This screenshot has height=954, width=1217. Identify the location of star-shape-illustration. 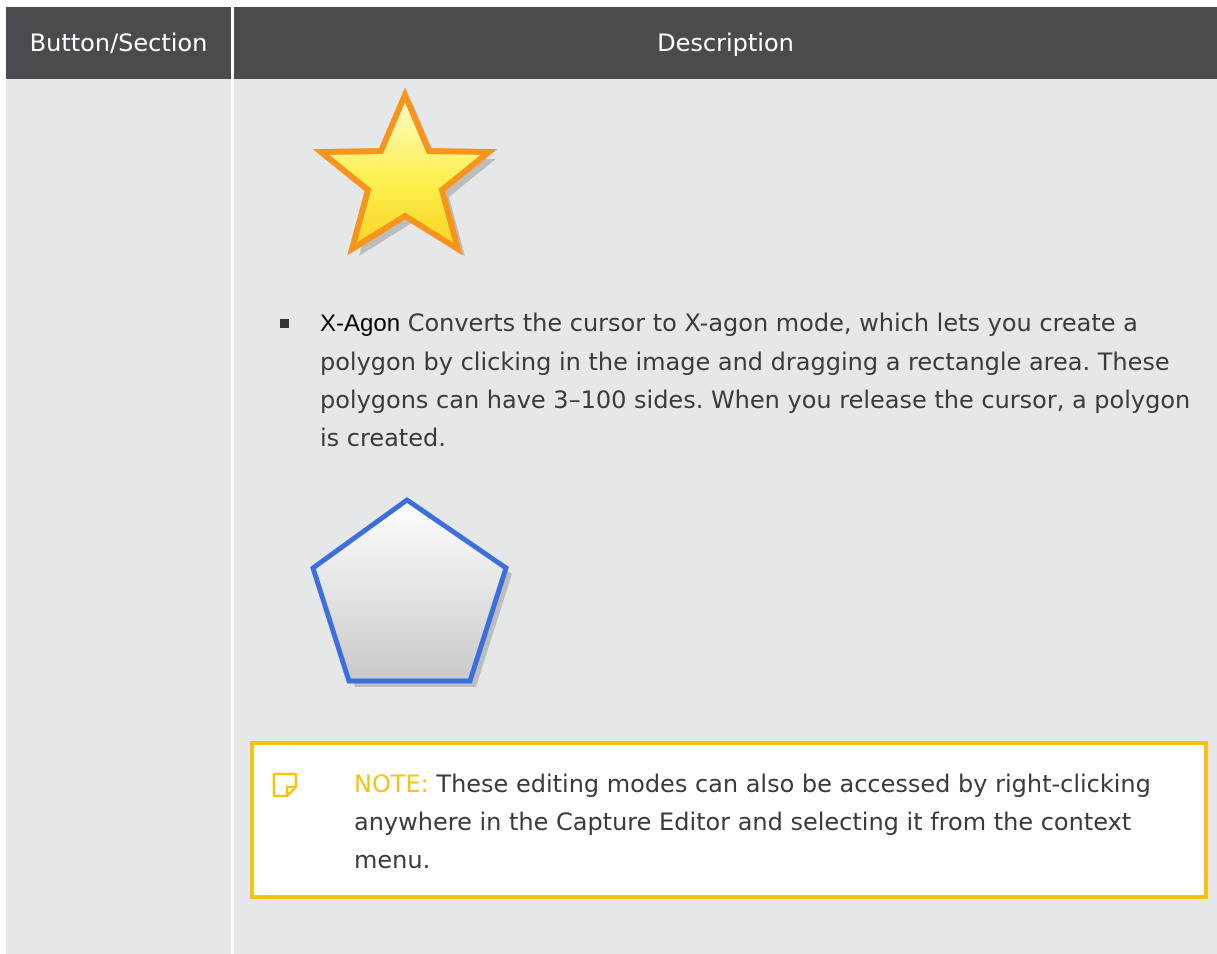
(405, 172).